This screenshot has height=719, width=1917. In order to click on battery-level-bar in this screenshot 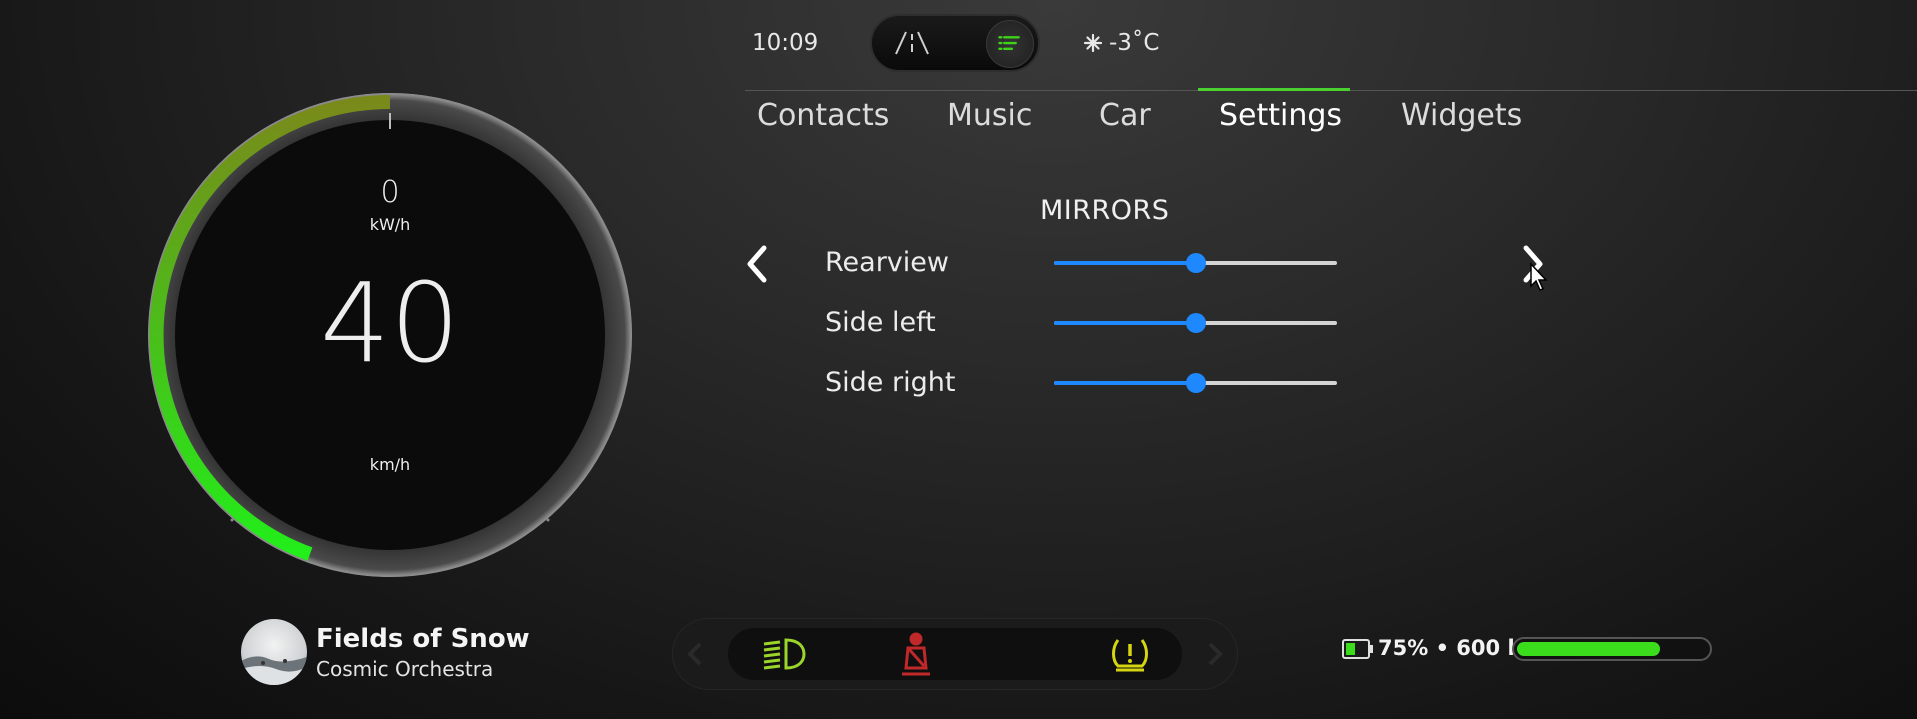, I will do `click(1612, 649)`.